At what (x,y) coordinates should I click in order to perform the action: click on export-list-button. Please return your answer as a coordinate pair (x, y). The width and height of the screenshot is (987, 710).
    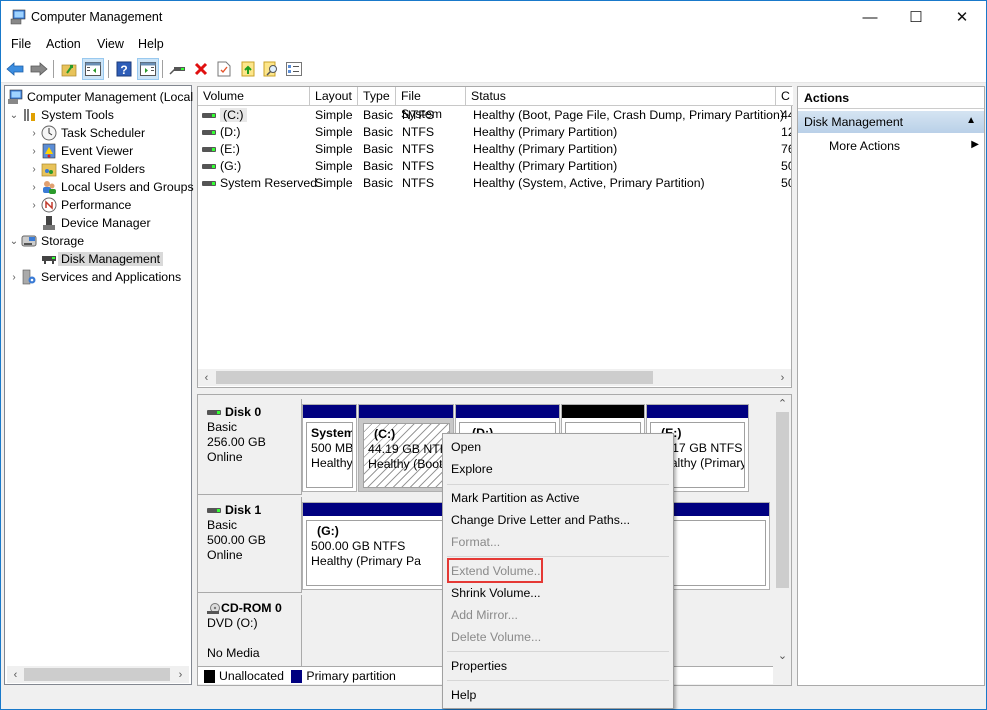
    Looking at the image, I should click on (248, 69).